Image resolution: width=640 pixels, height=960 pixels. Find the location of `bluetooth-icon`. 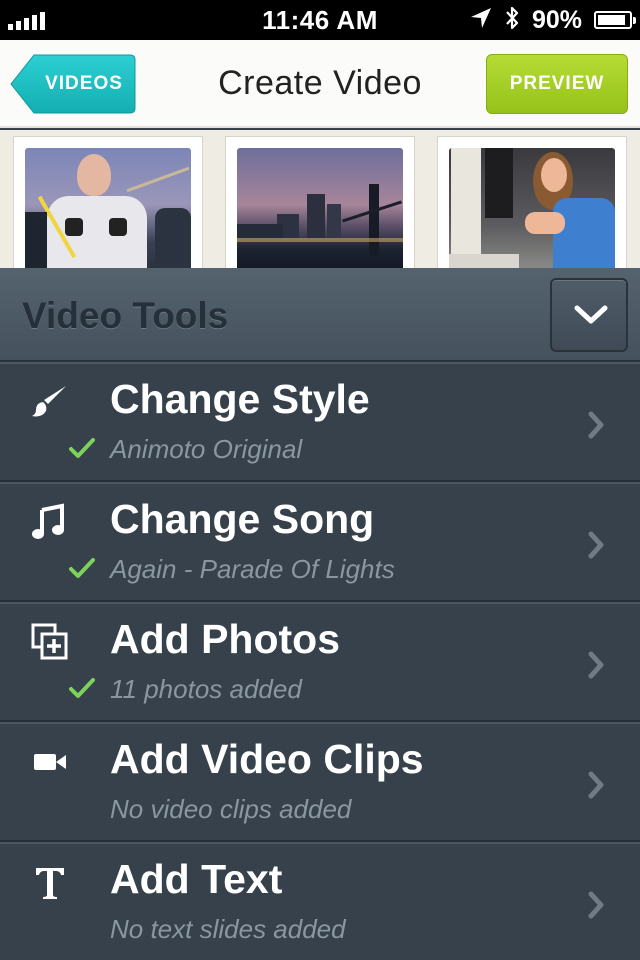

bluetooth-icon is located at coordinates (512, 20).